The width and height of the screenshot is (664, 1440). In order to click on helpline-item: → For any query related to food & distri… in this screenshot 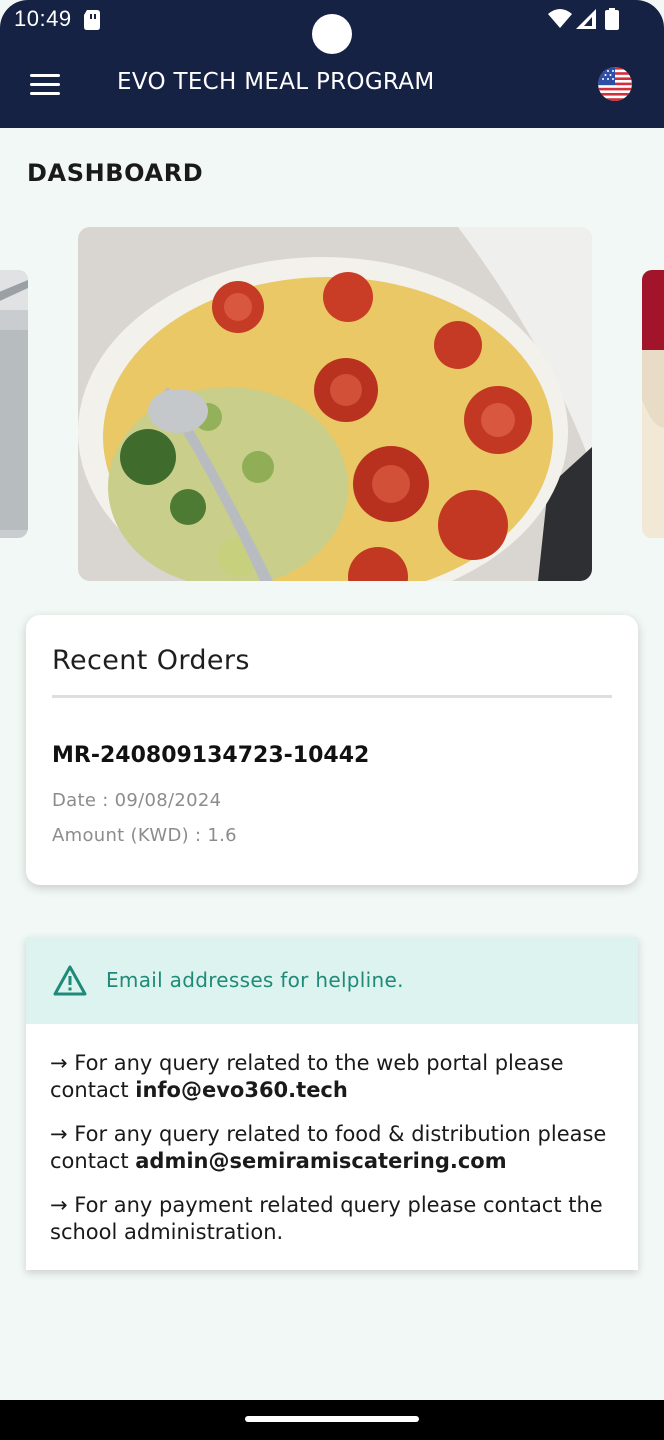, I will do `click(335, 1148)`.